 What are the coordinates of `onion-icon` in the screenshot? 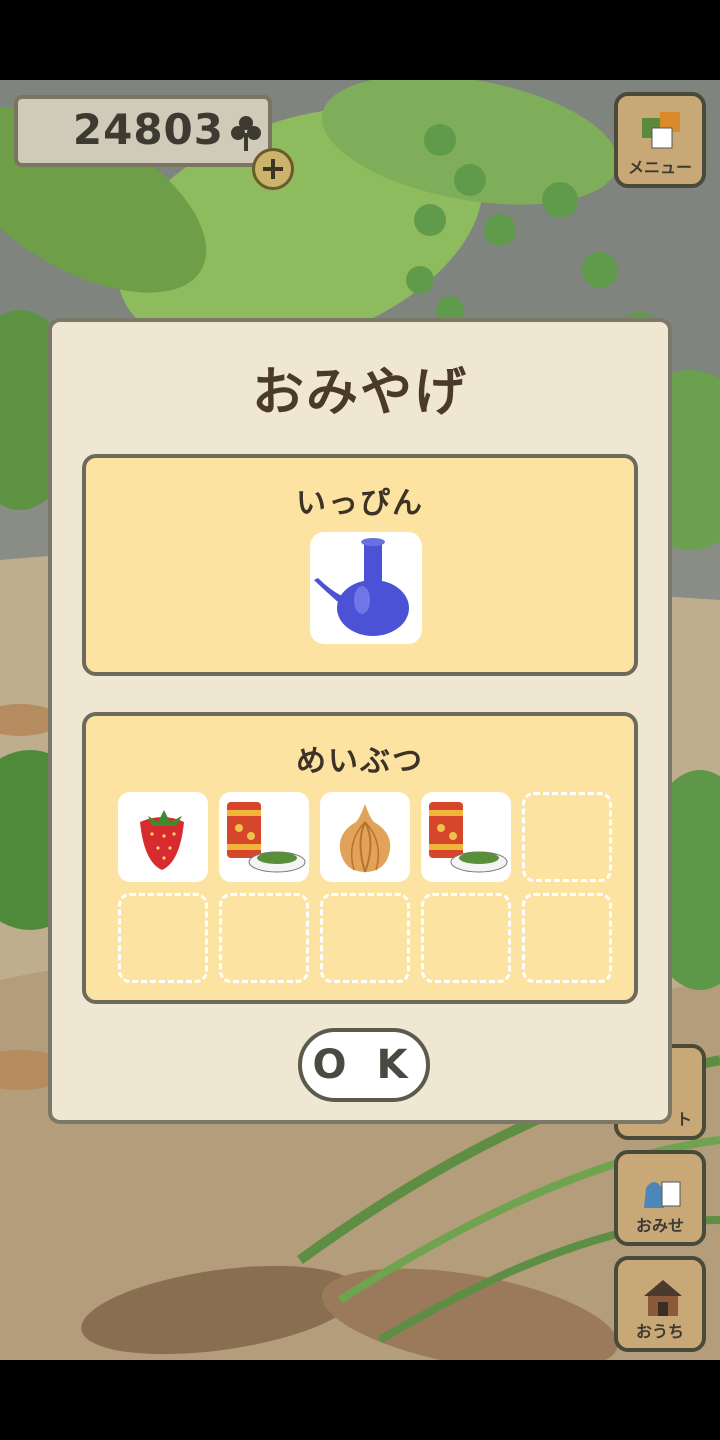 It's located at (365, 838).